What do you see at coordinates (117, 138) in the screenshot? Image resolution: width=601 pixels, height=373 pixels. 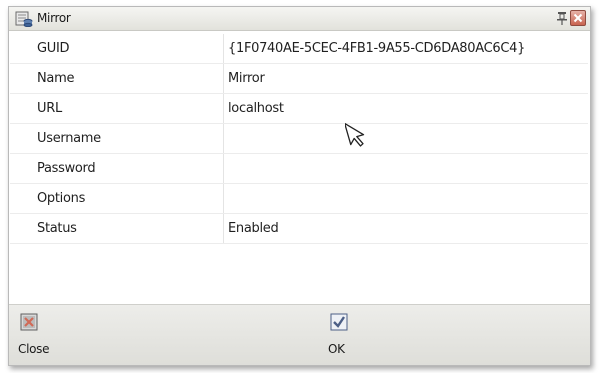 I see `property-key: Username` at bounding box center [117, 138].